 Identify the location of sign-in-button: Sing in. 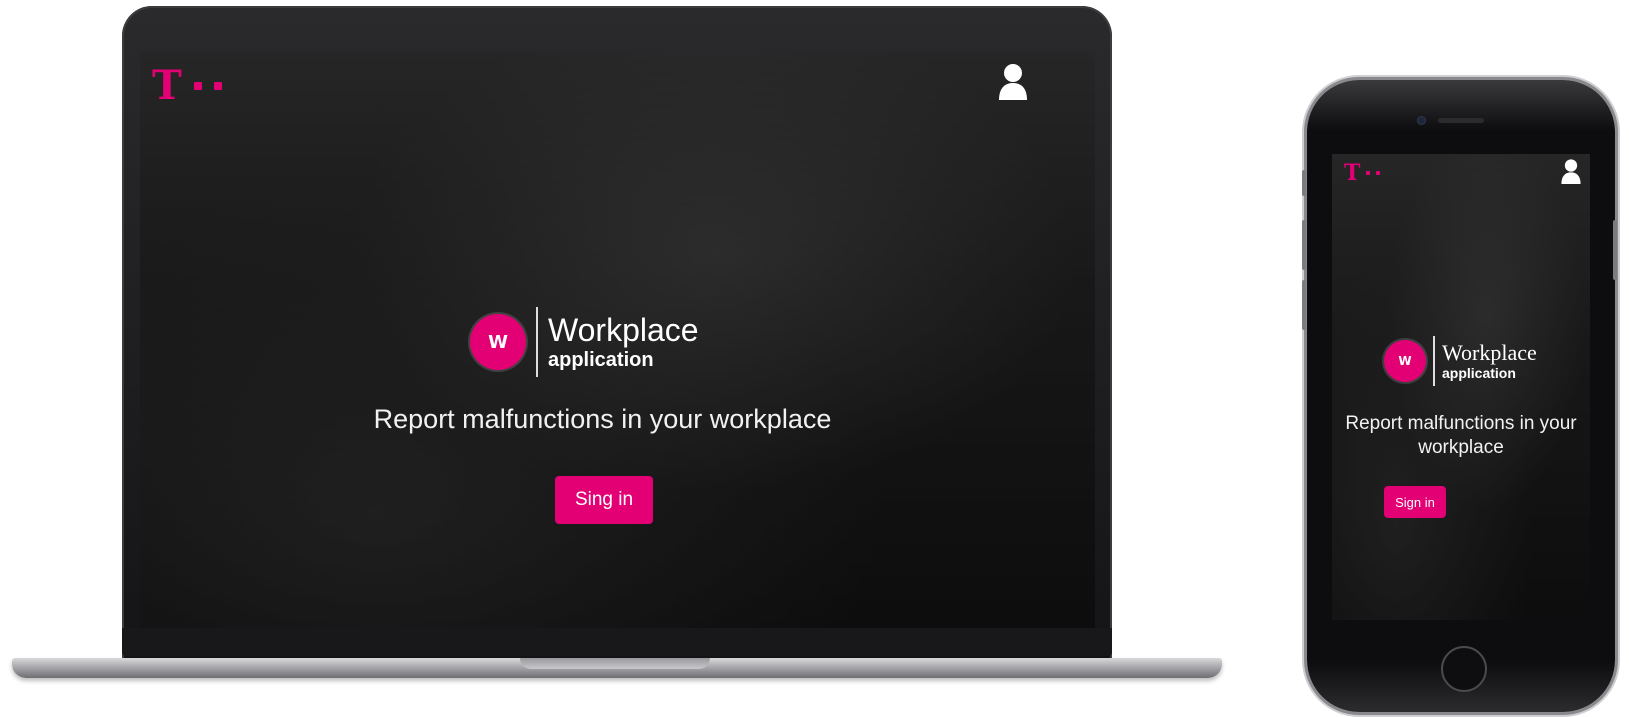
(604, 500).